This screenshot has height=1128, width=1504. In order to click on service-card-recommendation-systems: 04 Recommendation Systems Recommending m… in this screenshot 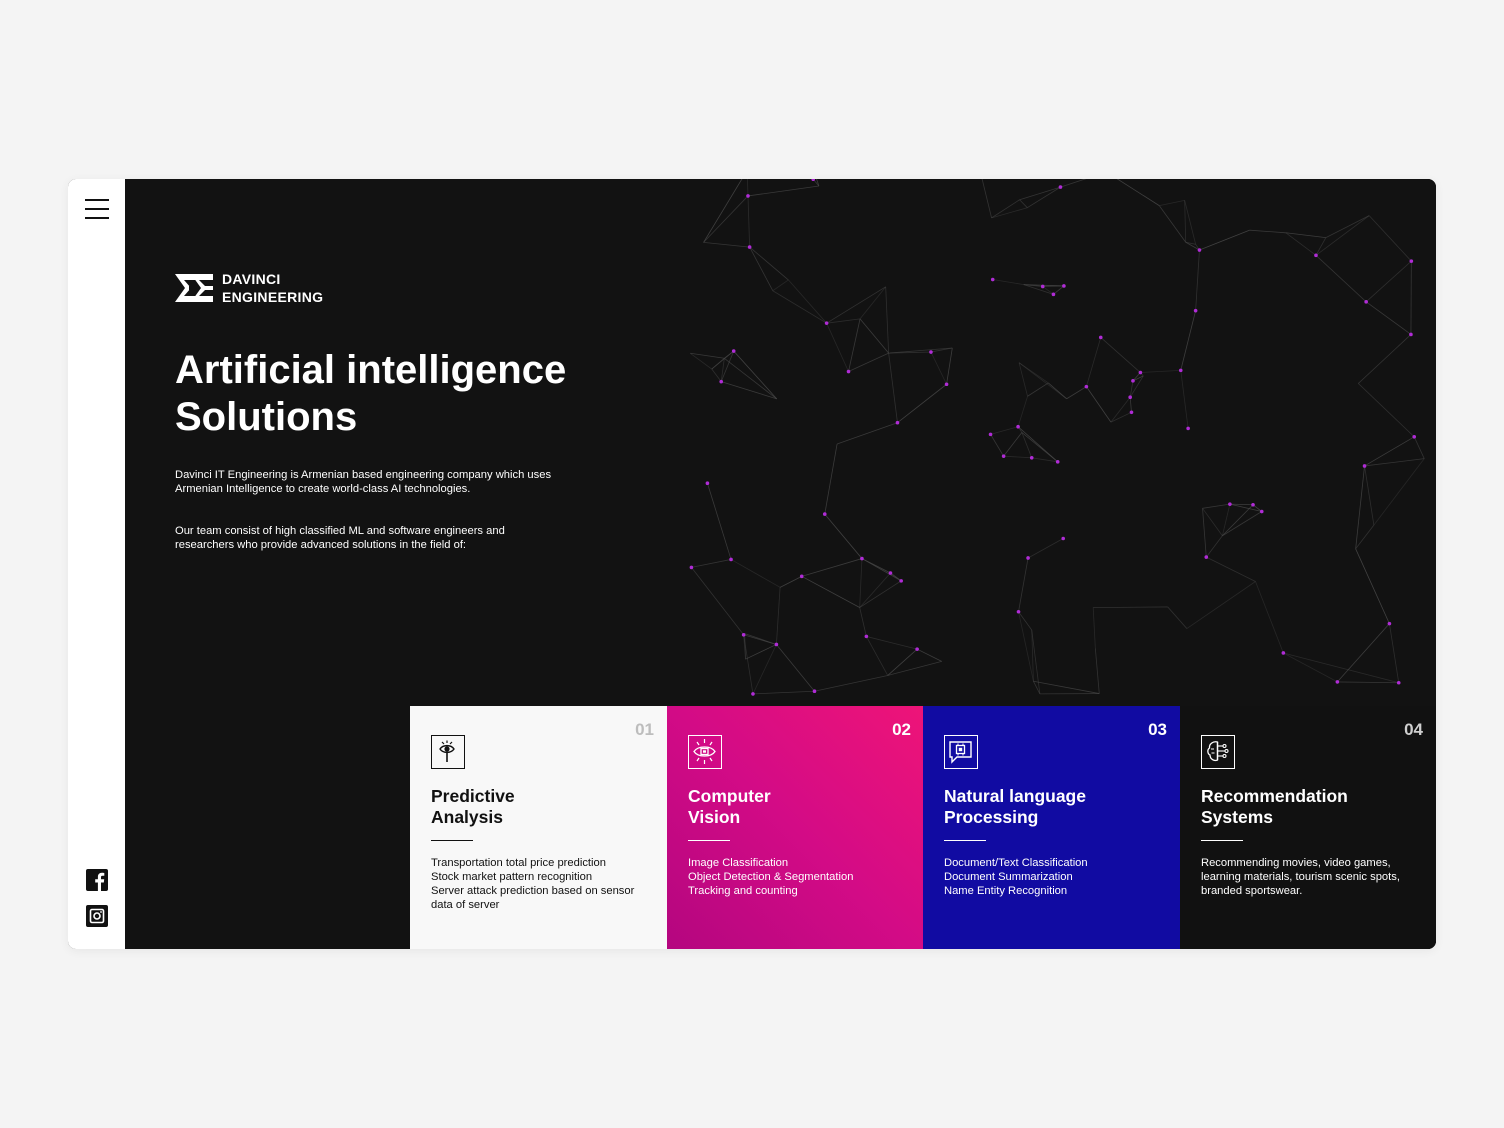, I will do `click(1308, 827)`.